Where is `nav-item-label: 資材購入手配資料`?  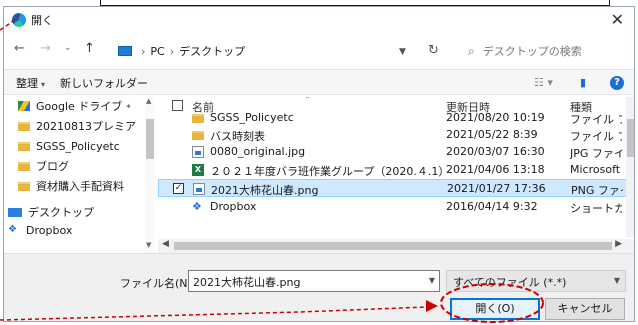
nav-item-label: 資材購入手配資料 is located at coordinates (80, 186).